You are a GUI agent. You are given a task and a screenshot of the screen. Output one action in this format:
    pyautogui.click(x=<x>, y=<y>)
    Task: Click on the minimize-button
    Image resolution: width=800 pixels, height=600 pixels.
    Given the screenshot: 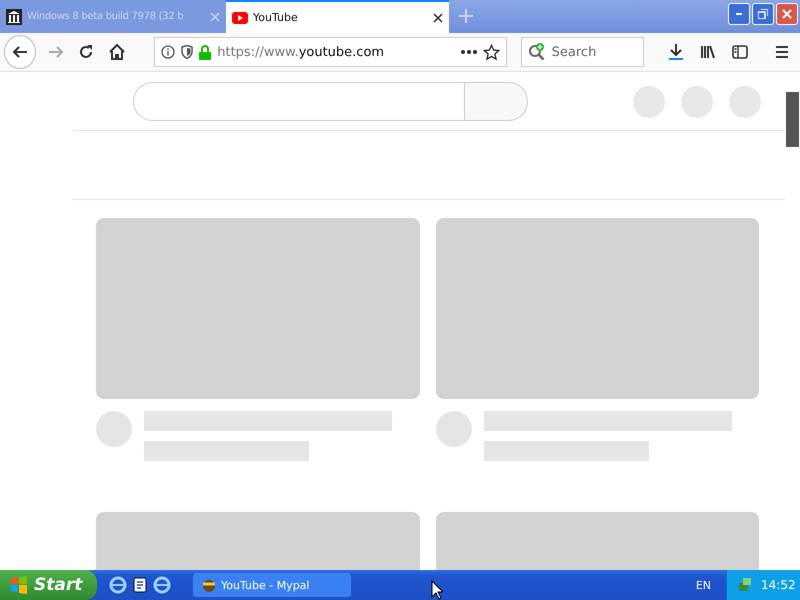 What is the action you would take?
    pyautogui.click(x=739, y=14)
    